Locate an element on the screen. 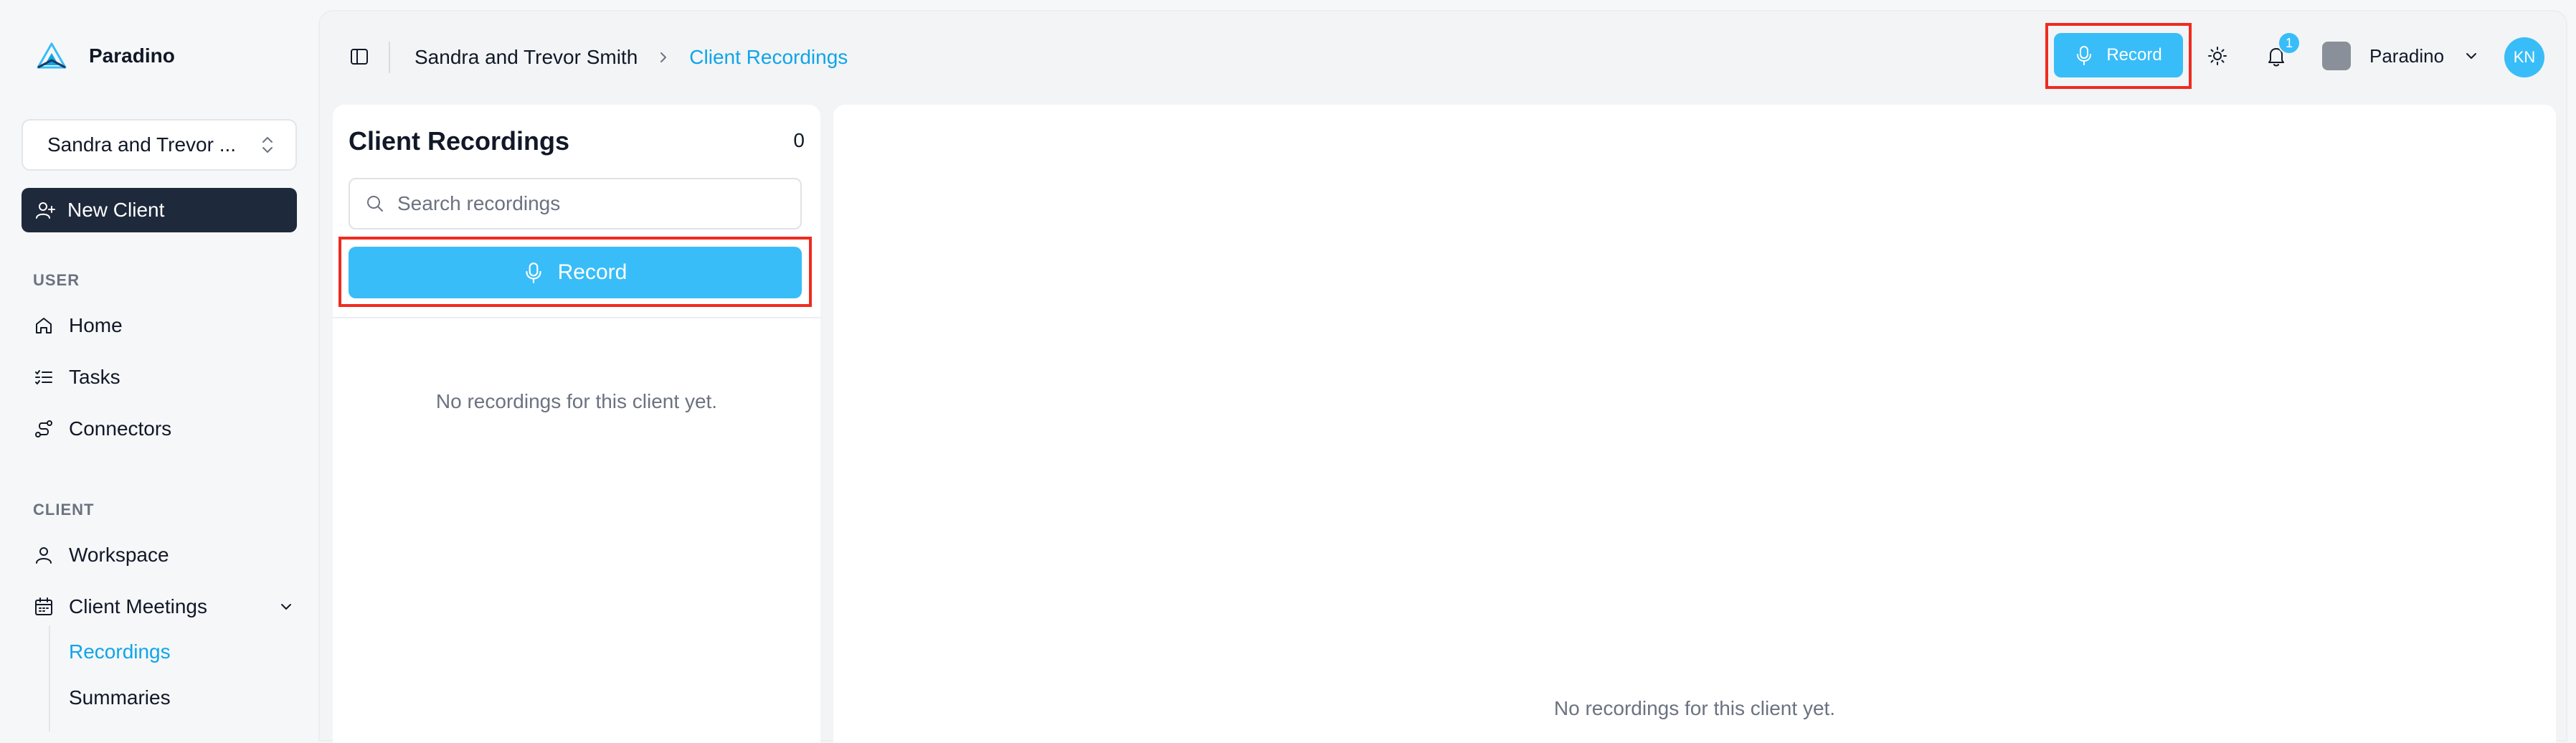  sidebar-item-workspace: Workspace is located at coordinates (164, 555).